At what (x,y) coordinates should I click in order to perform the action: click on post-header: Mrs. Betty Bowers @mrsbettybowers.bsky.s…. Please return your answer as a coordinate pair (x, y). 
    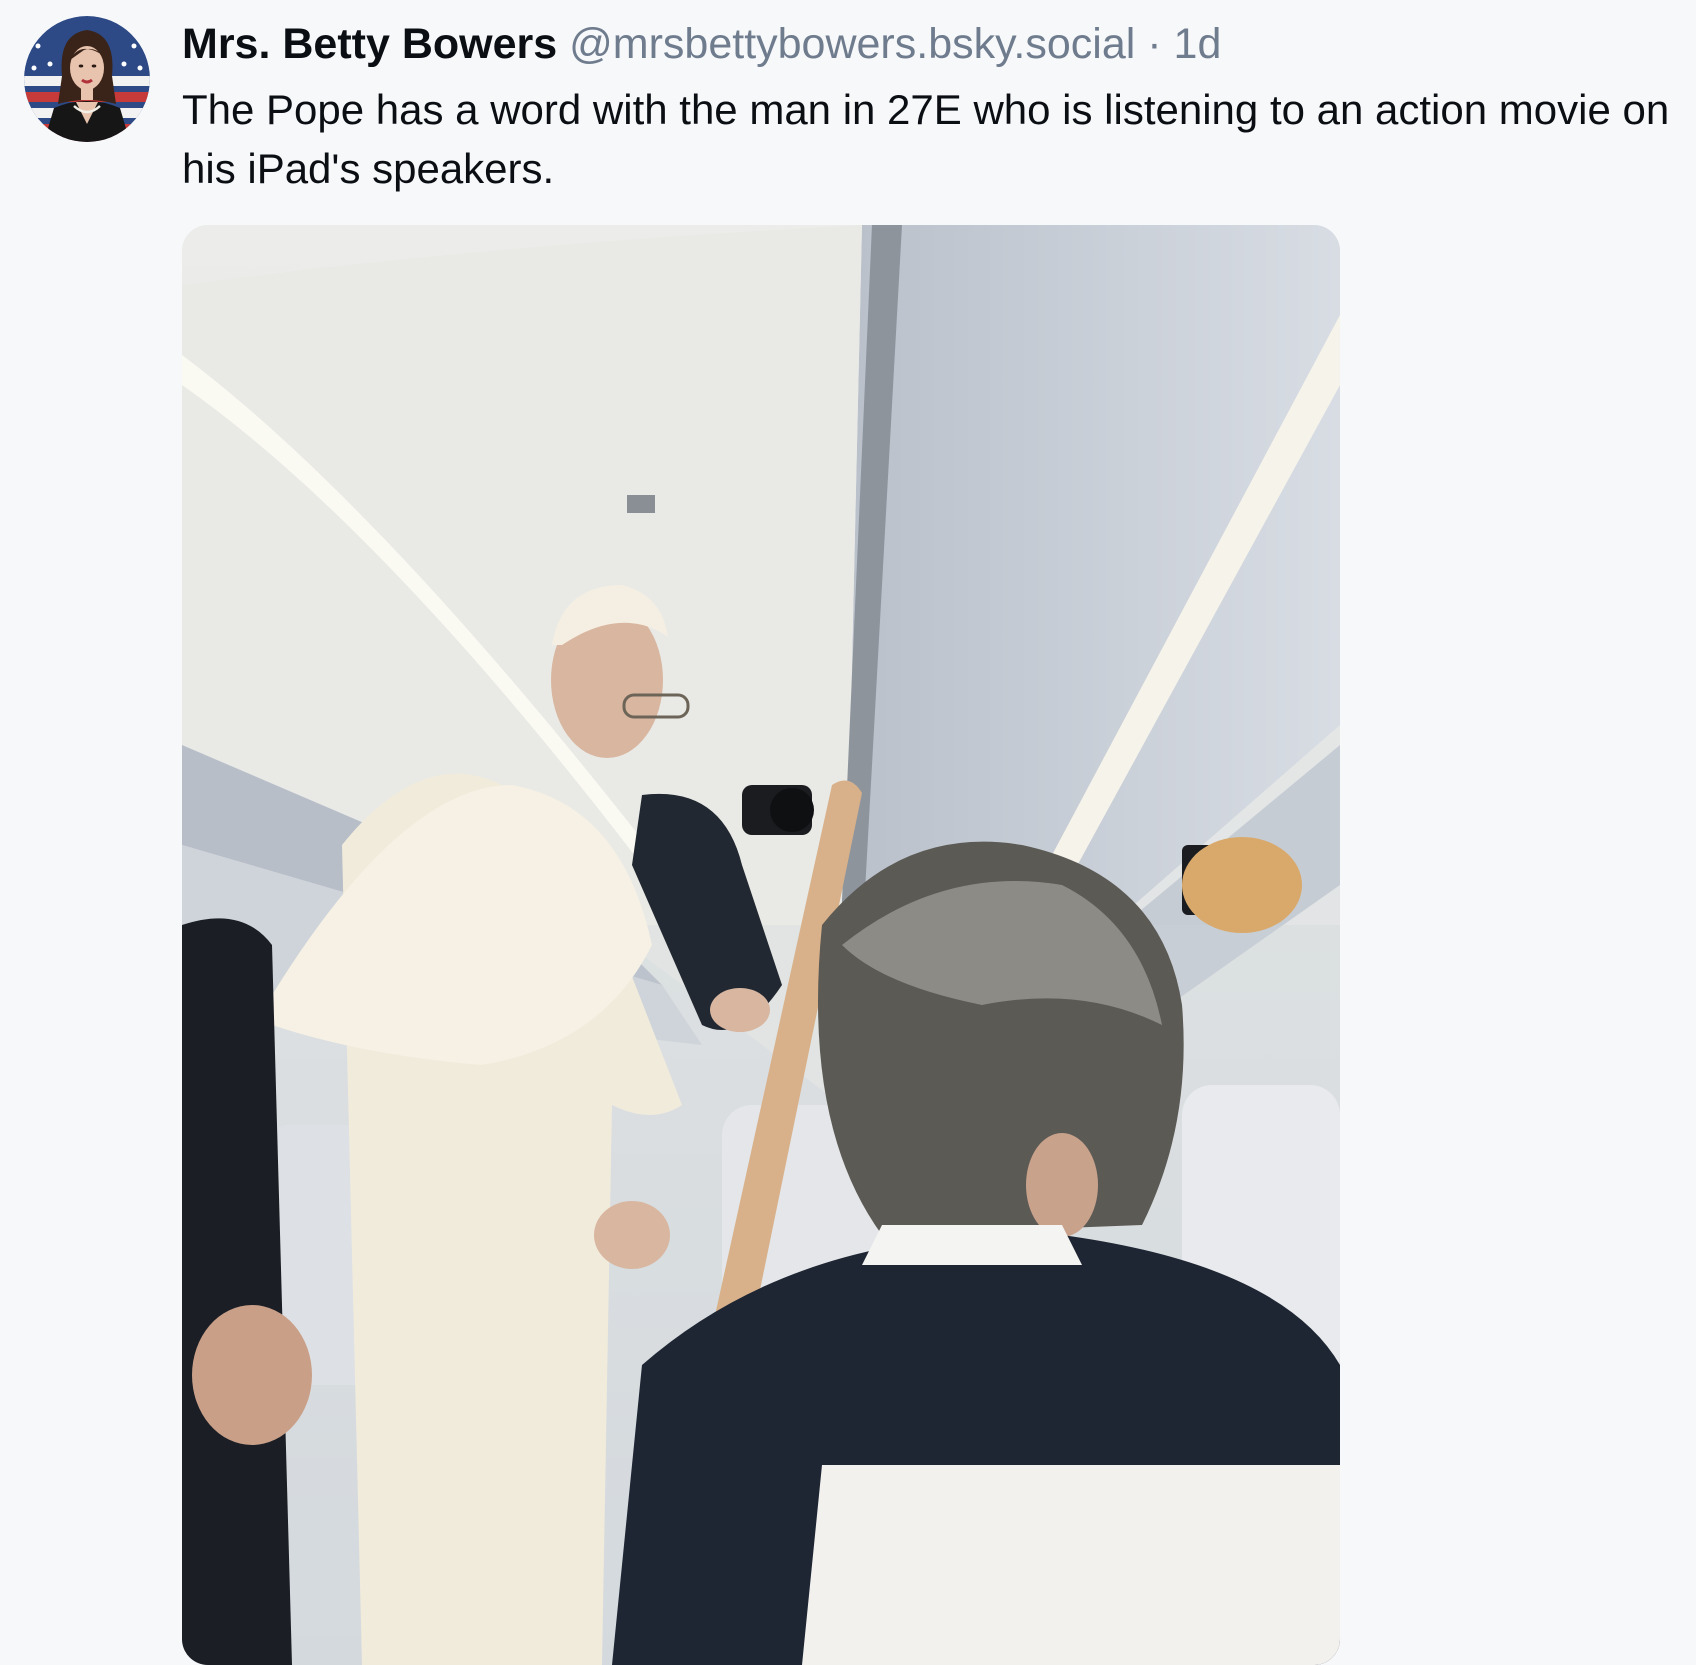
    Looking at the image, I should click on (701, 44).